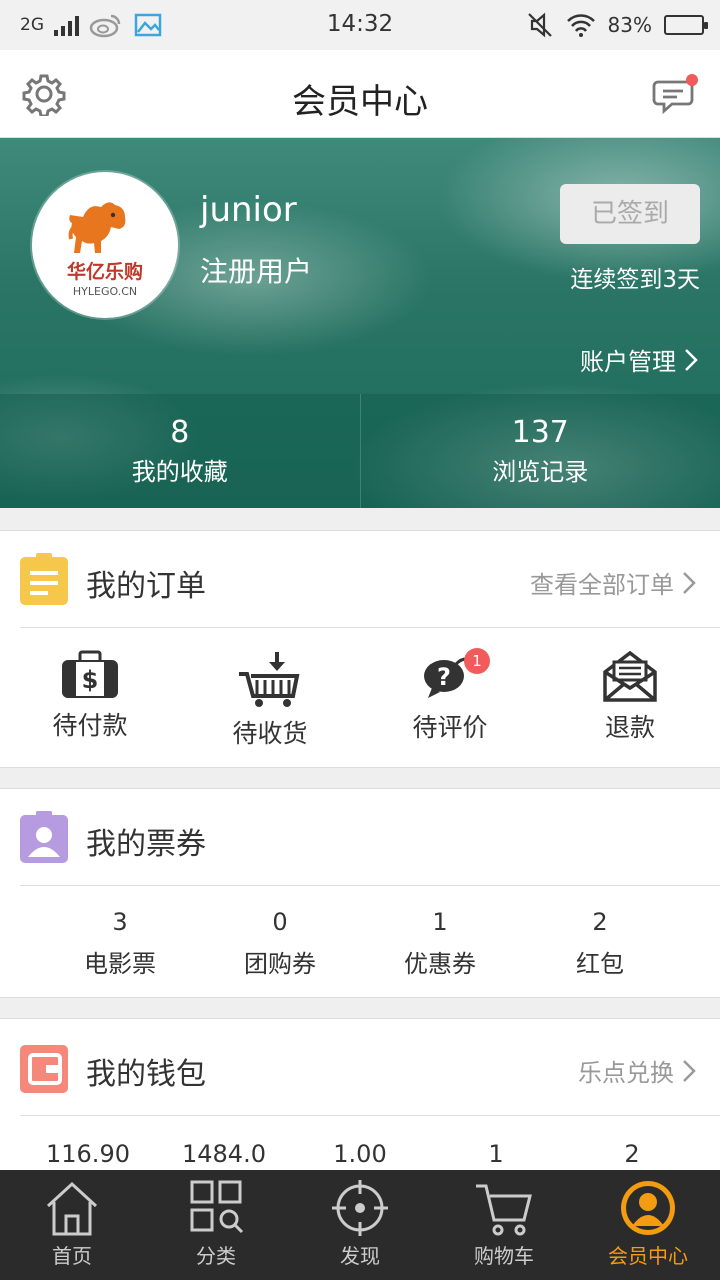  Describe the element at coordinates (90, 699) in the screenshot. I see `order-pending-payment: $ 待付款` at that location.